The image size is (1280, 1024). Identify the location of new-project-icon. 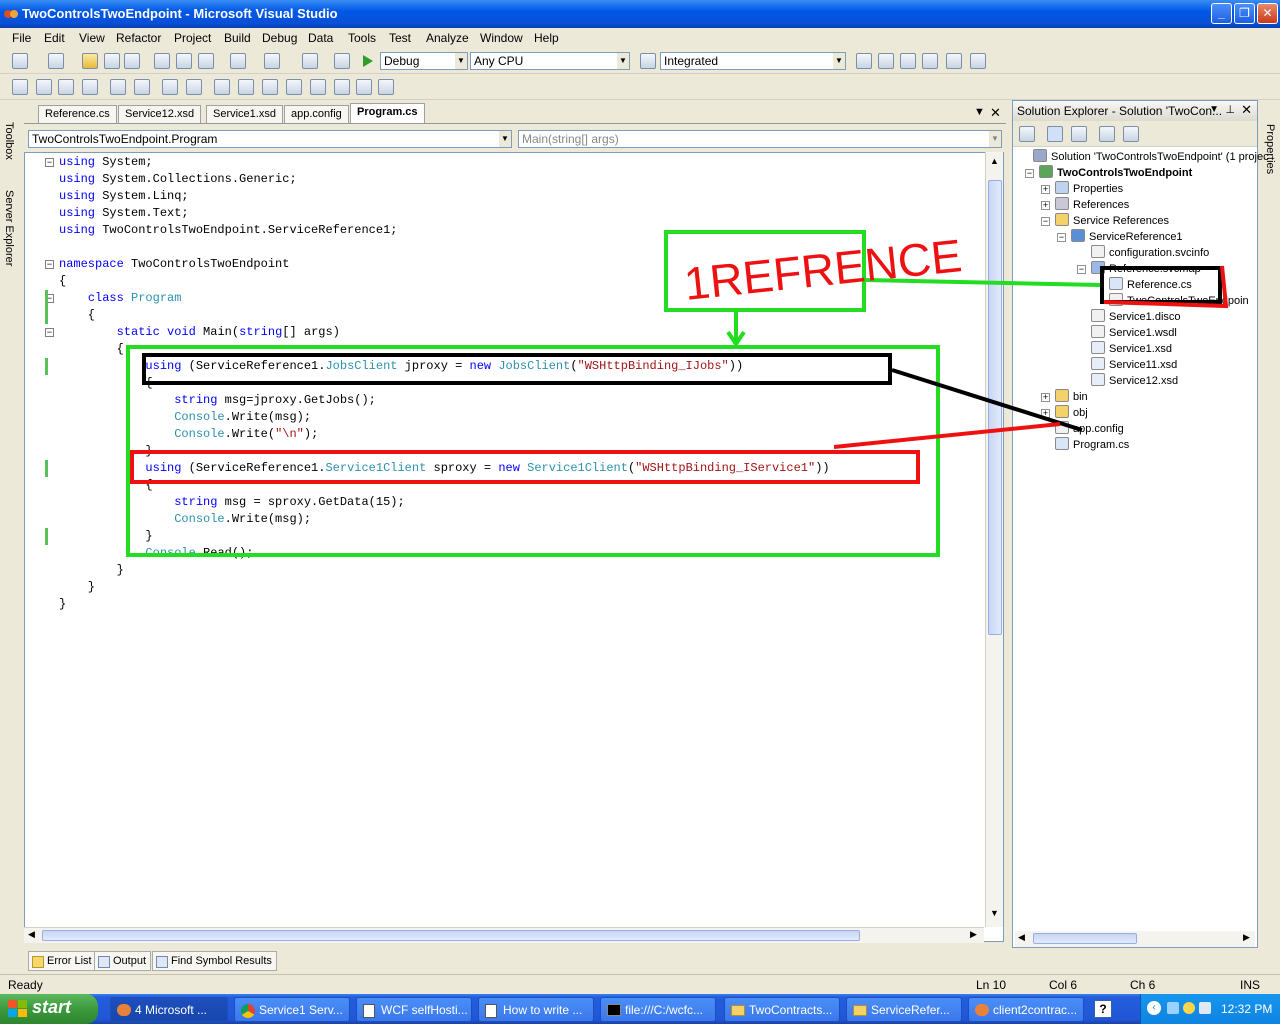
(20, 61).